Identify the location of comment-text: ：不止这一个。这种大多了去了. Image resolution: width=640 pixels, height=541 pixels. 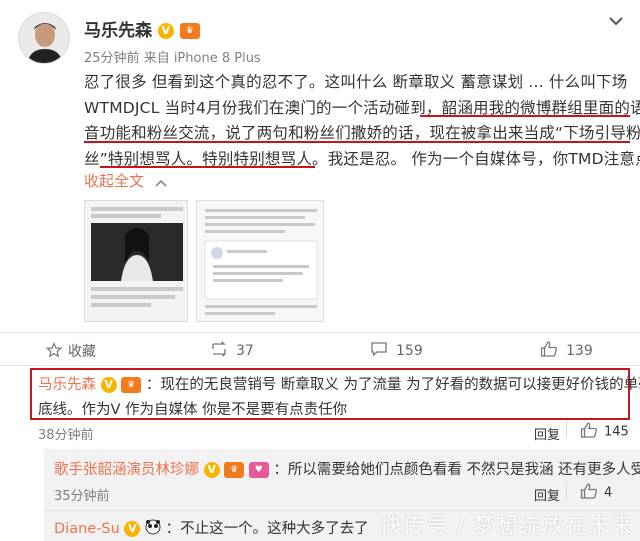
(267, 529).